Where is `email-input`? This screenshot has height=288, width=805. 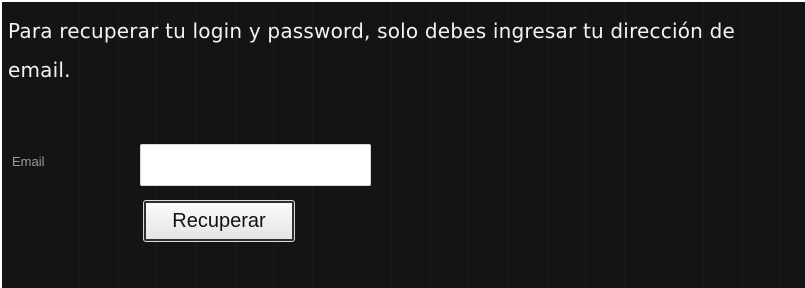 email-input is located at coordinates (255, 165).